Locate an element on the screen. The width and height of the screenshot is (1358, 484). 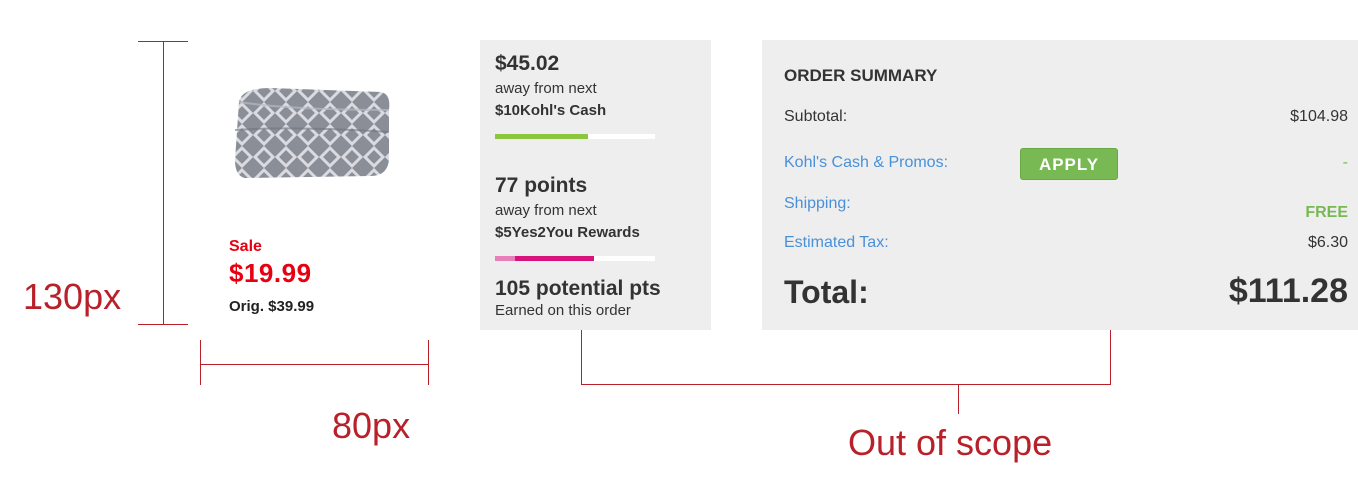
scope-label: Out of scope is located at coordinates (950, 442).